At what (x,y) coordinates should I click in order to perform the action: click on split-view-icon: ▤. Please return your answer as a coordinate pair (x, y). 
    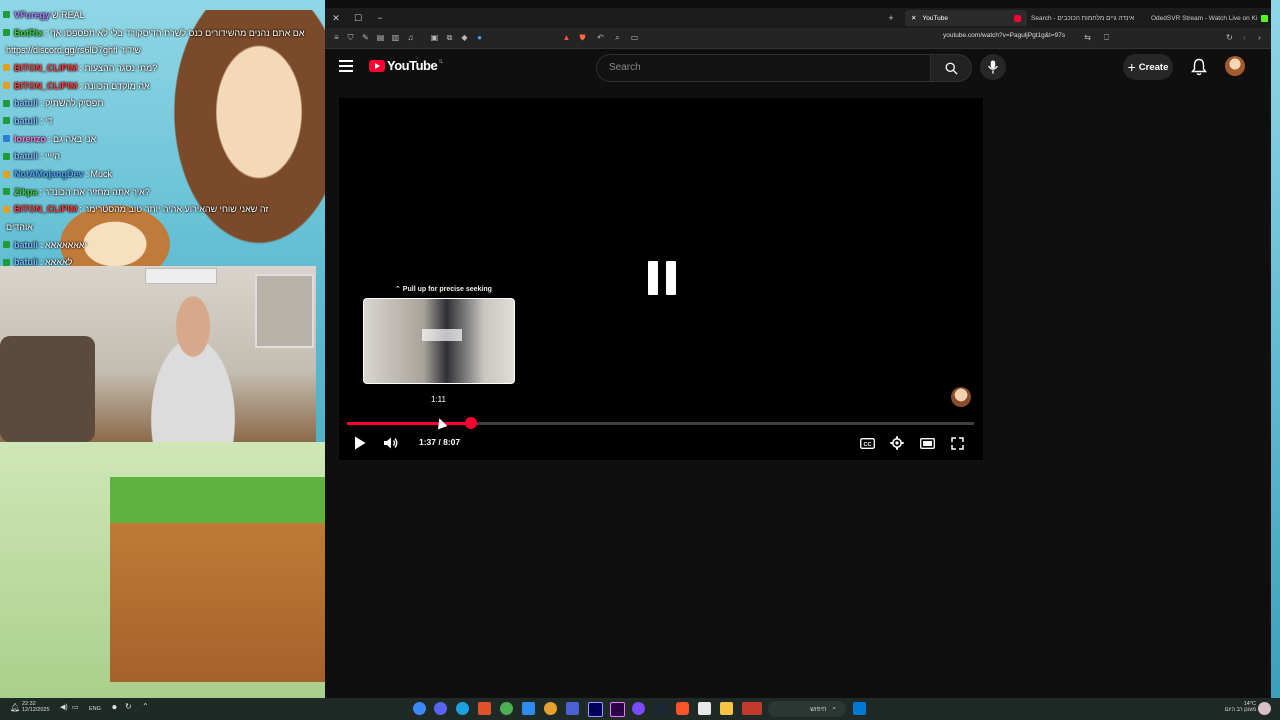
    Looking at the image, I should click on (380, 37).